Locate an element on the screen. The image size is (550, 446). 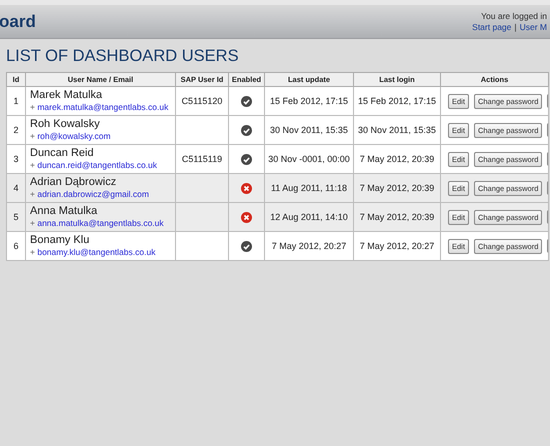
table-cell: C5115119 is located at coordinates (202, 159).